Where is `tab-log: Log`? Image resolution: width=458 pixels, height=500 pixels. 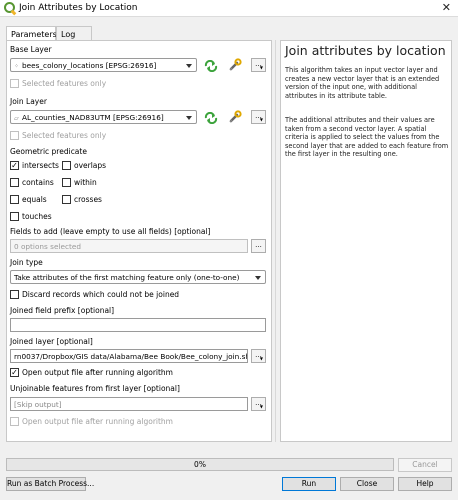
tab-log: Log is located at coordinates (74, 33).